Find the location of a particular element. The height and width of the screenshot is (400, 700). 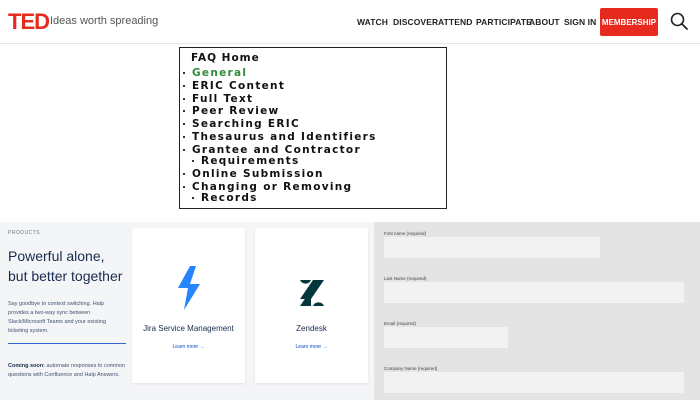

faq-item-eric-content: ERIC Content is located at coordinates (233, 86).